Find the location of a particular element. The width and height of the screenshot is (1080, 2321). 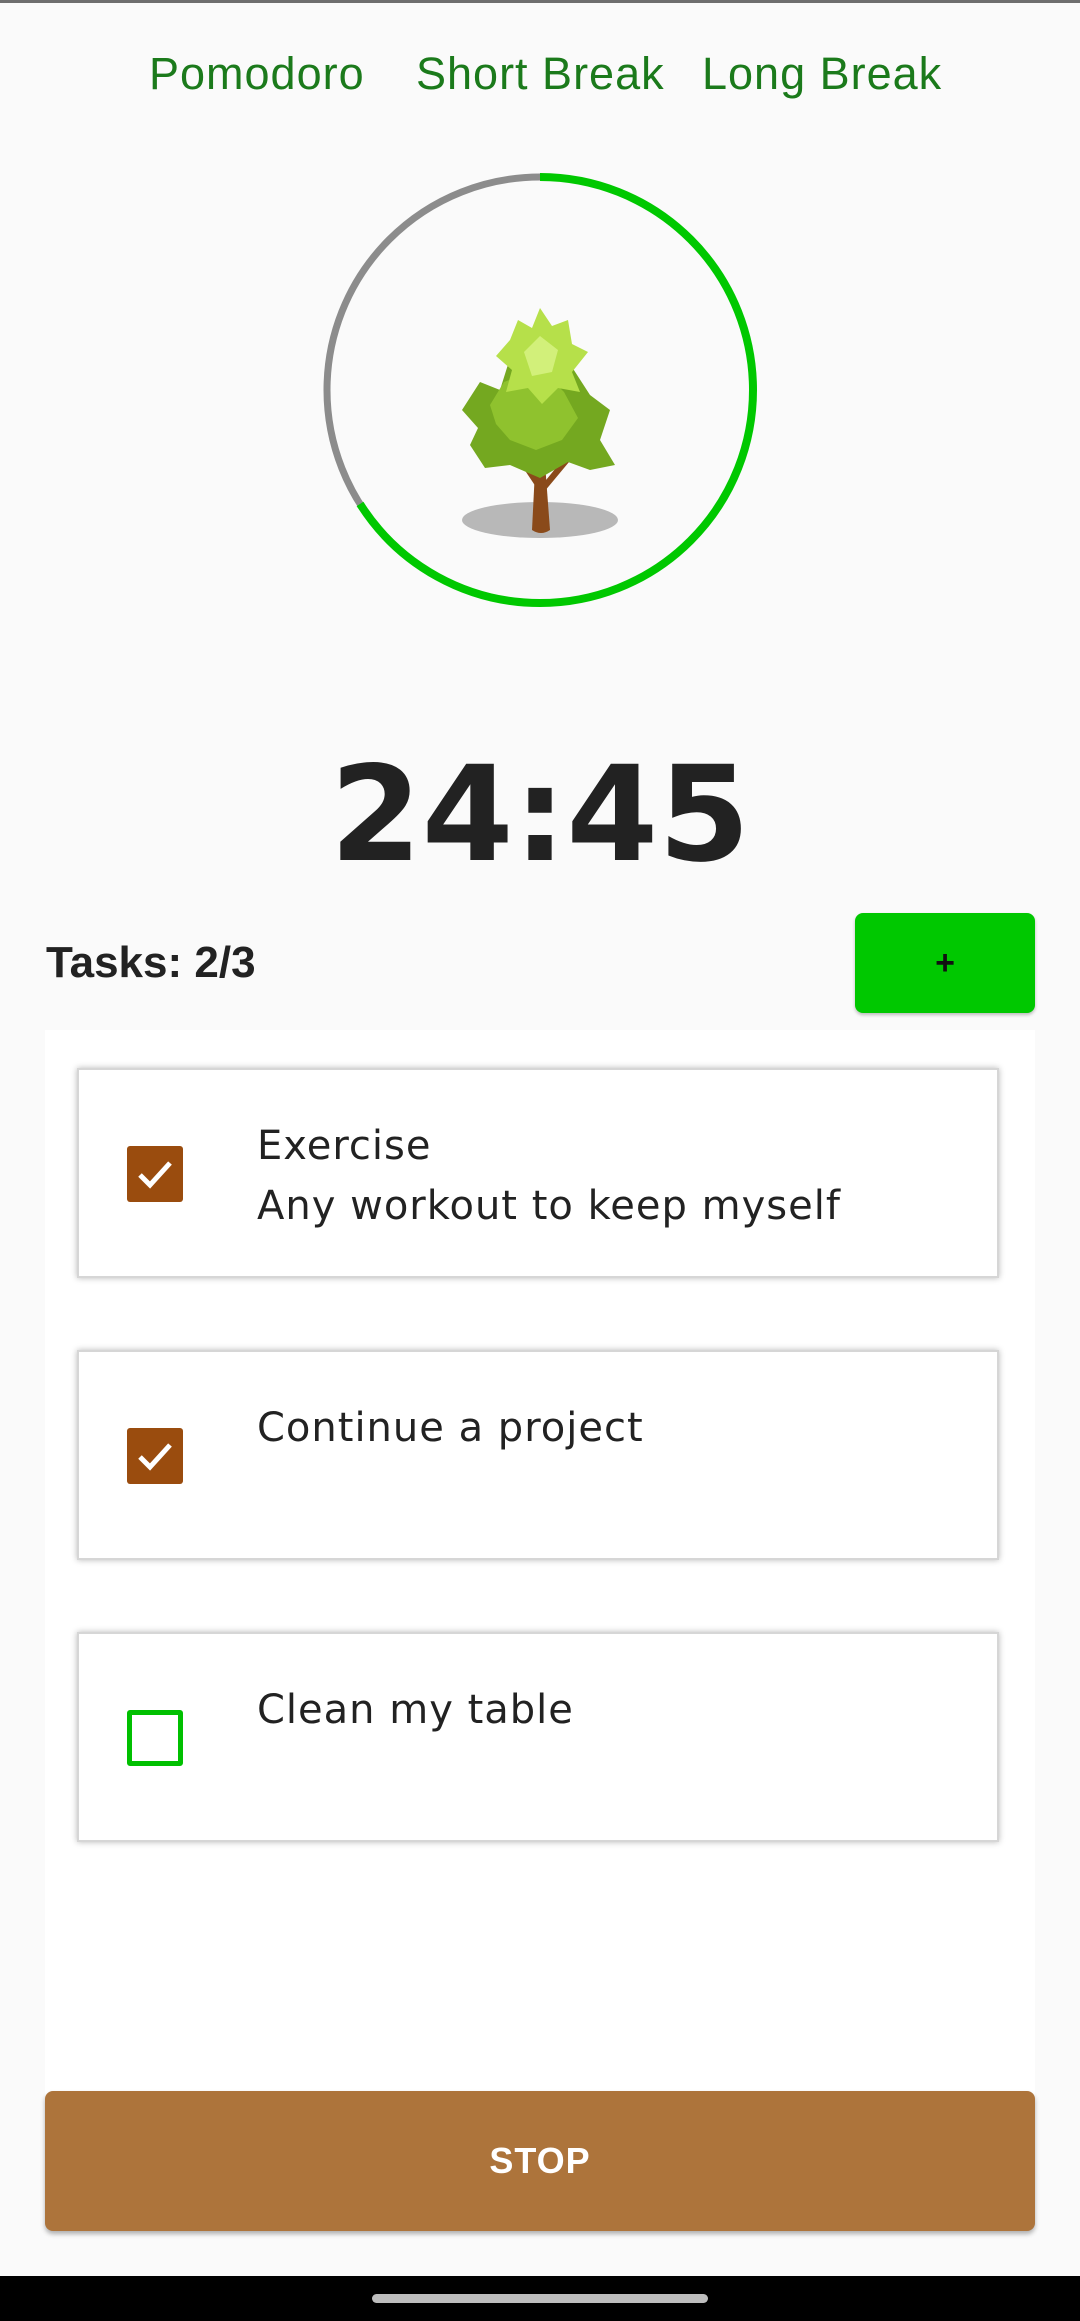

mode-tabs: Pomodoro Short Break Long Break is located at coordinates (540, 80).